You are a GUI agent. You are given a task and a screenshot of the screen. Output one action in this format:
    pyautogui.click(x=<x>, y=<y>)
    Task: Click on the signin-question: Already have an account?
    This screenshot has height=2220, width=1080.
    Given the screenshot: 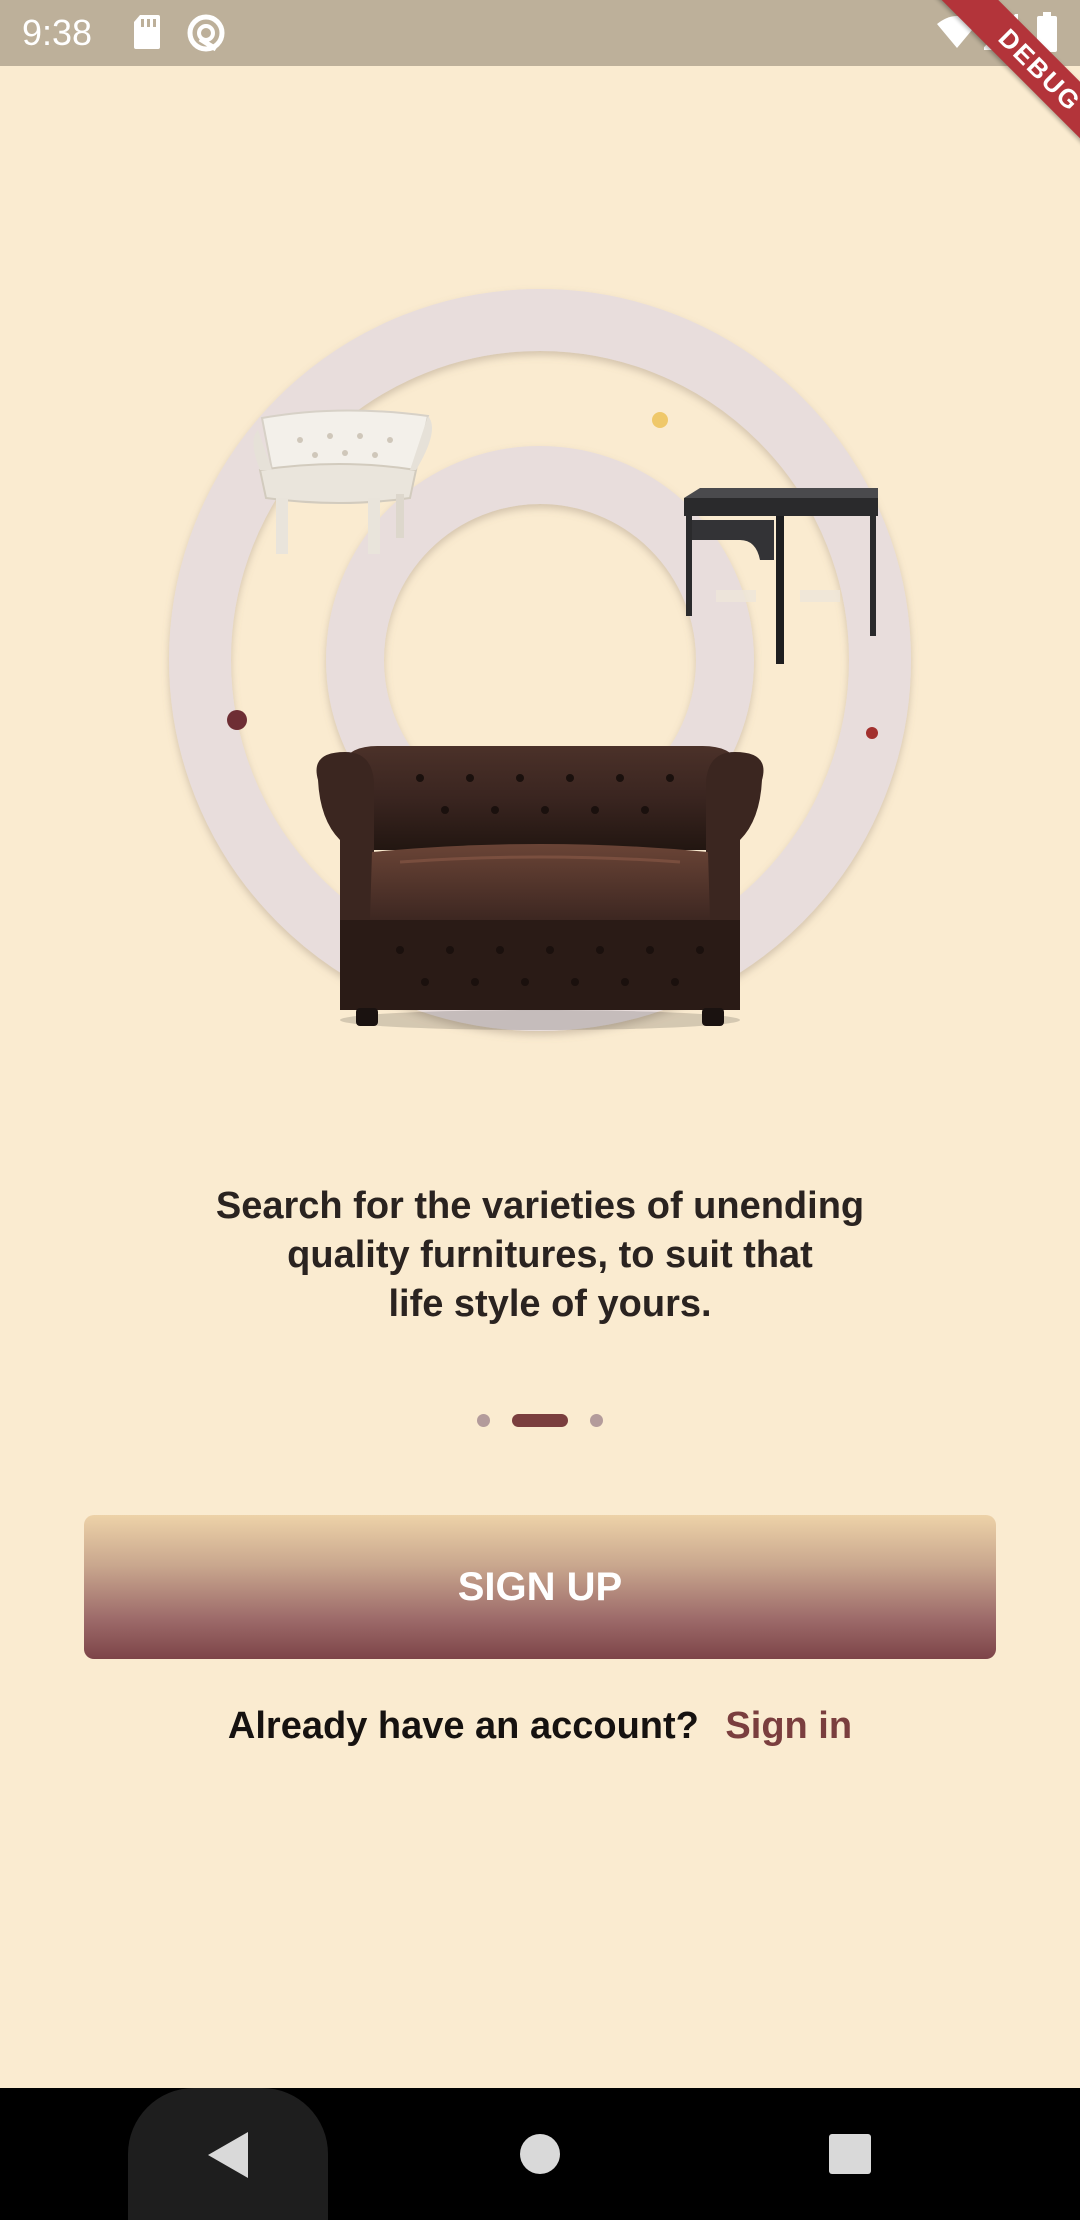 What is the action you would take?
    pyautogui.click(x=463, y=1726)
    